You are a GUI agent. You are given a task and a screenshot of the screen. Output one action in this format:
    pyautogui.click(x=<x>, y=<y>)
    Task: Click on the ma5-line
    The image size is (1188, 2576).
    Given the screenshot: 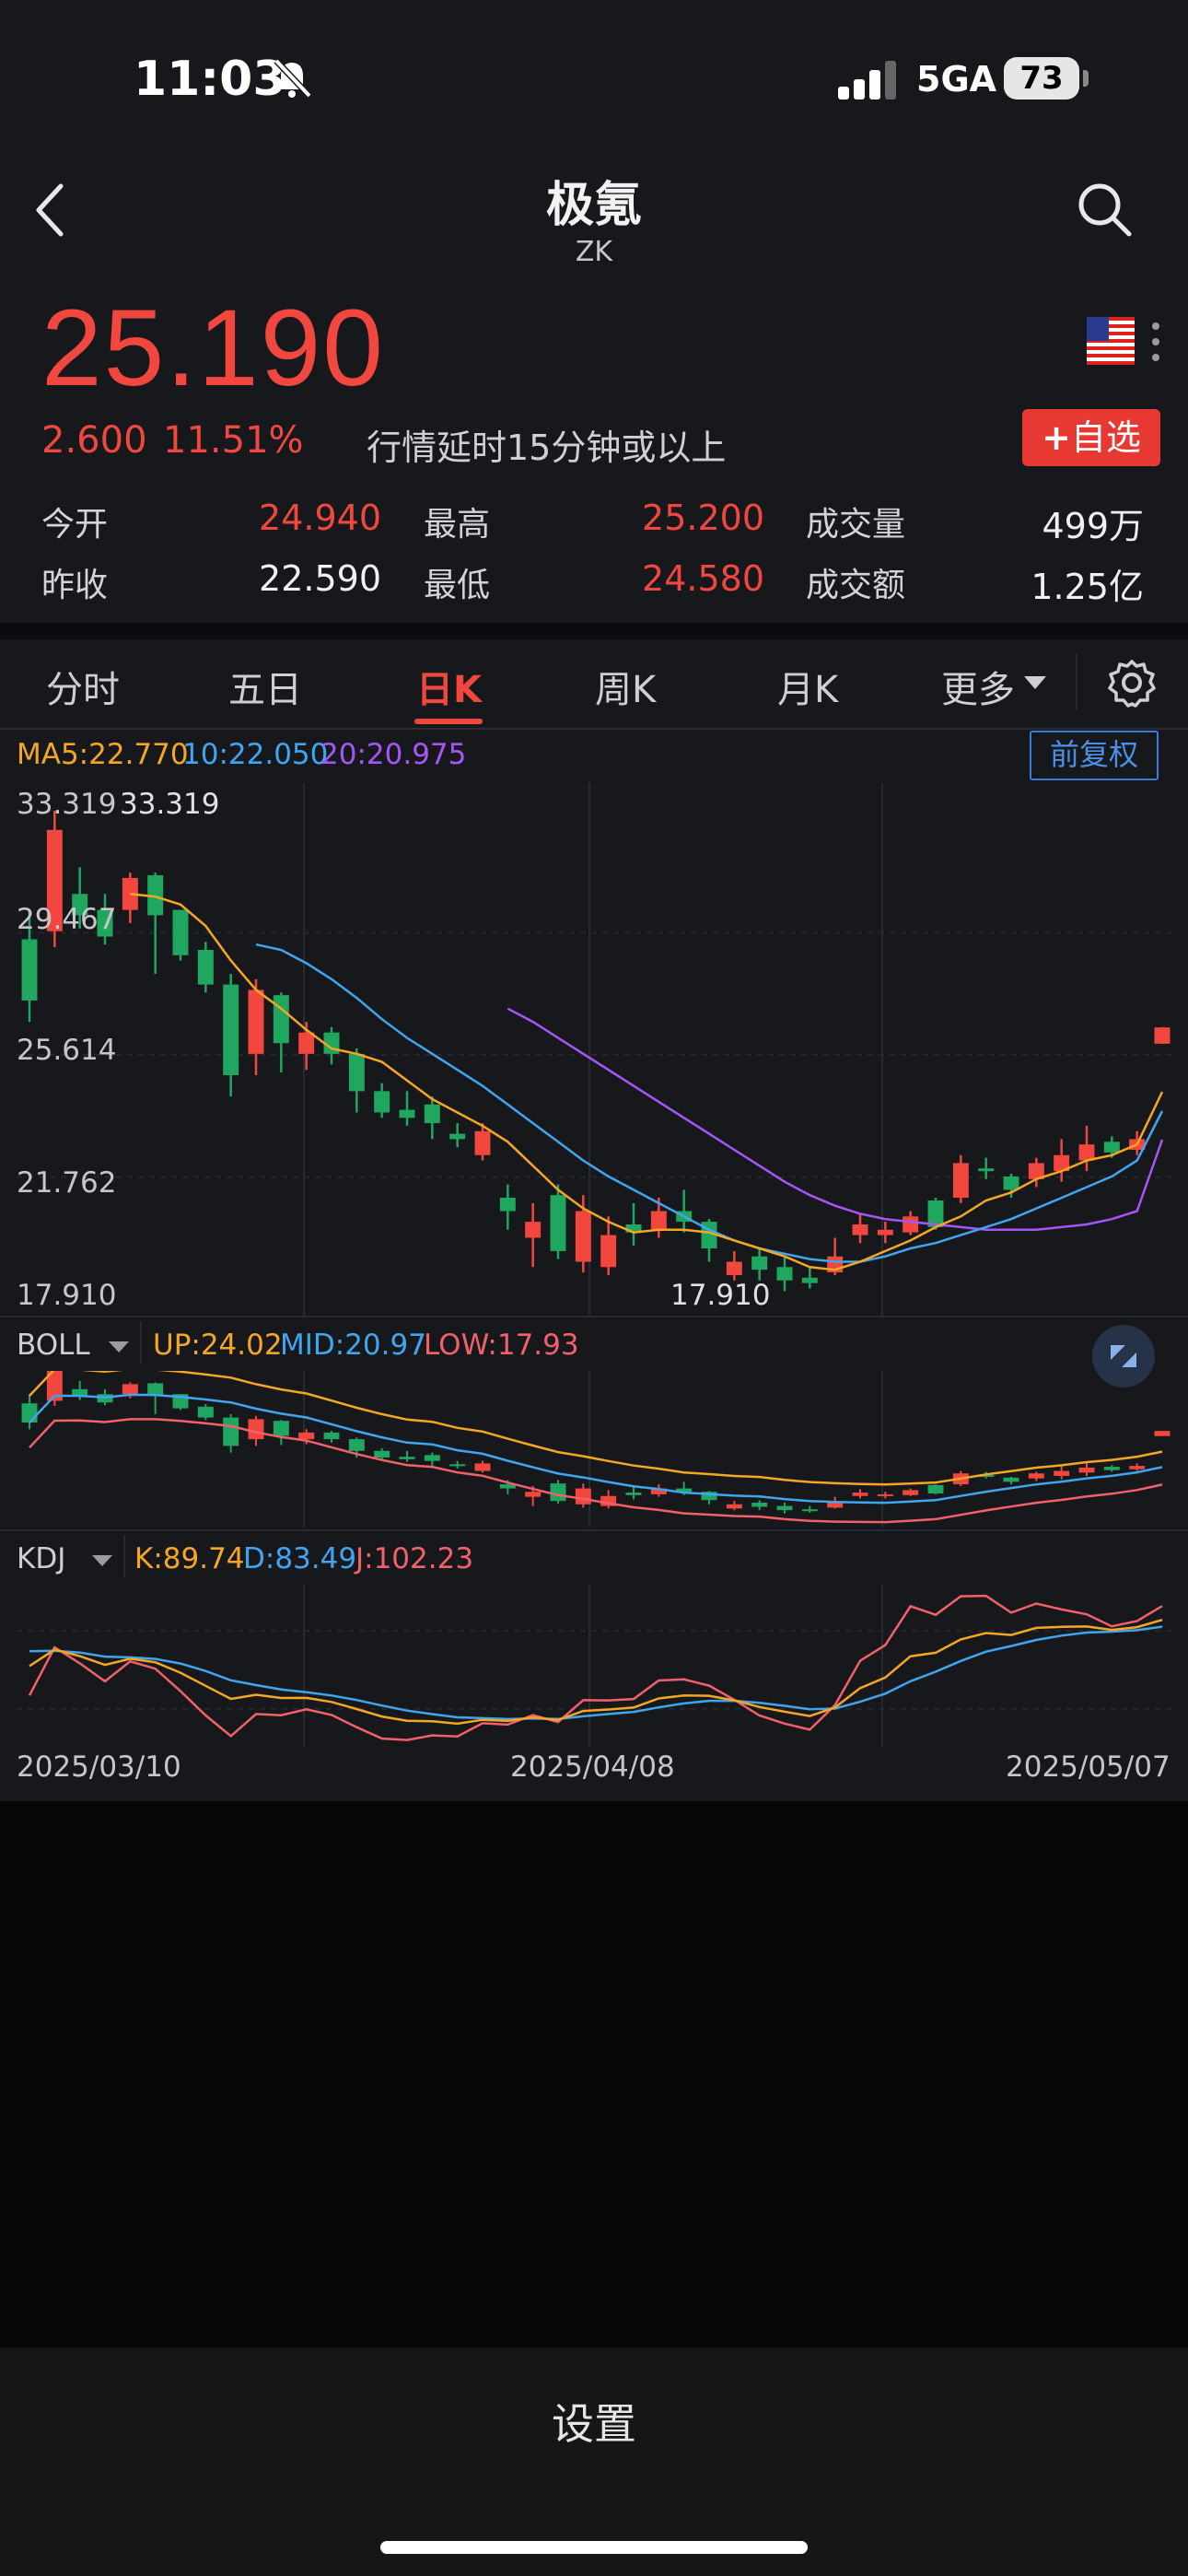 What is the action you would take?
    pyautogui.click(x=647, y=1082)
    